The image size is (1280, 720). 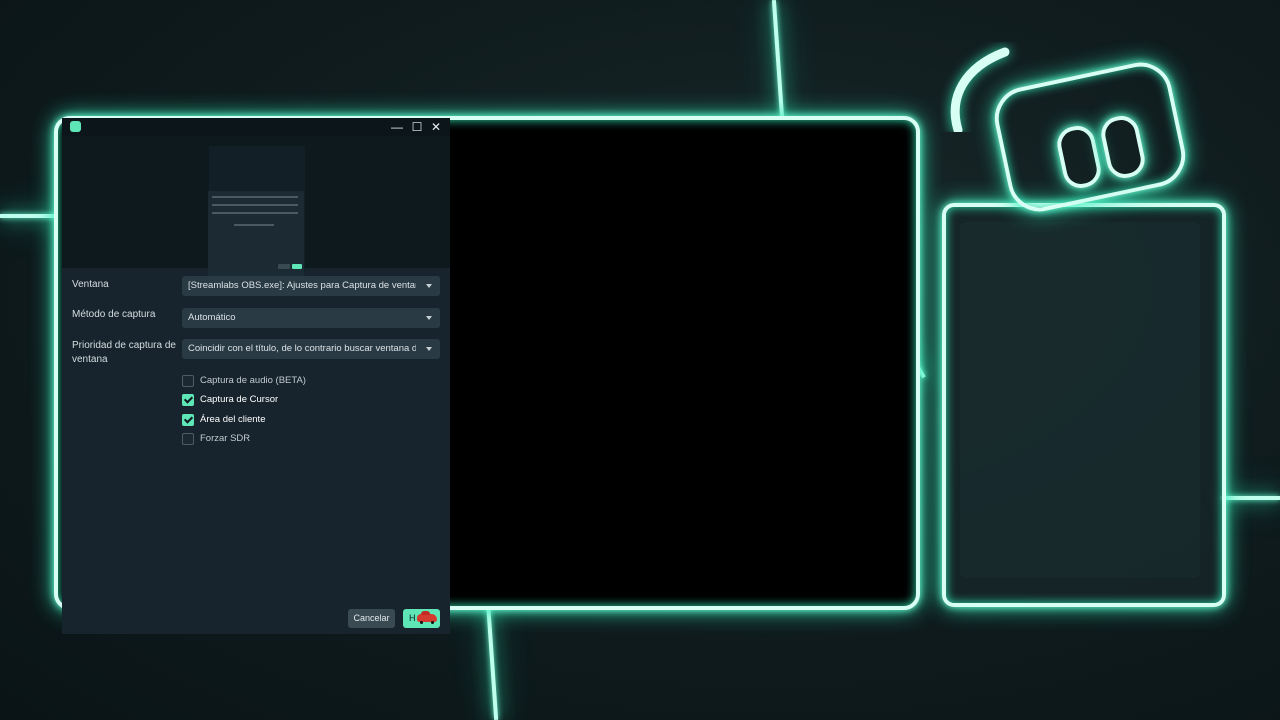 I want to click on neon-wire-right, so click(x=1250, y=498).